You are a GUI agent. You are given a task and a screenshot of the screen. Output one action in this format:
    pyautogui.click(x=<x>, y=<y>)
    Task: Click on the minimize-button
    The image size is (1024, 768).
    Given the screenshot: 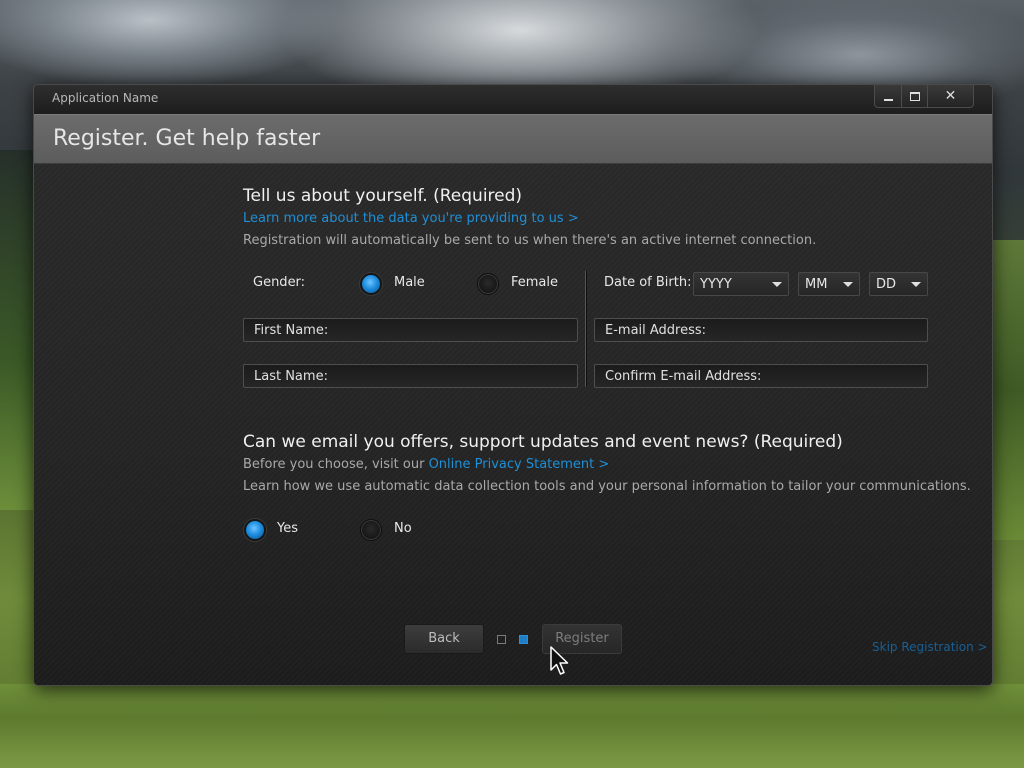 What is the action you would take?
    pyautogui.click(x=888, y=96)
    